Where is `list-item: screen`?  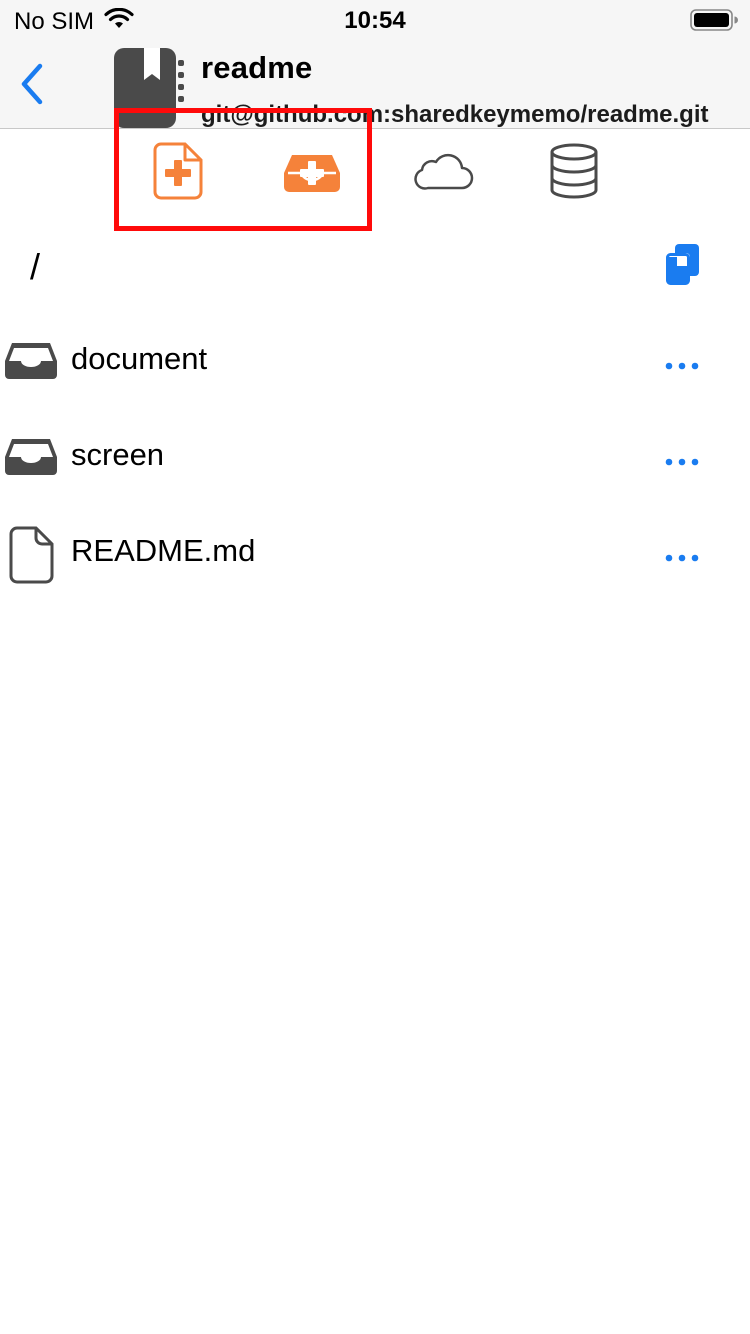
list-item: screen is located at coordinates (375, 457).